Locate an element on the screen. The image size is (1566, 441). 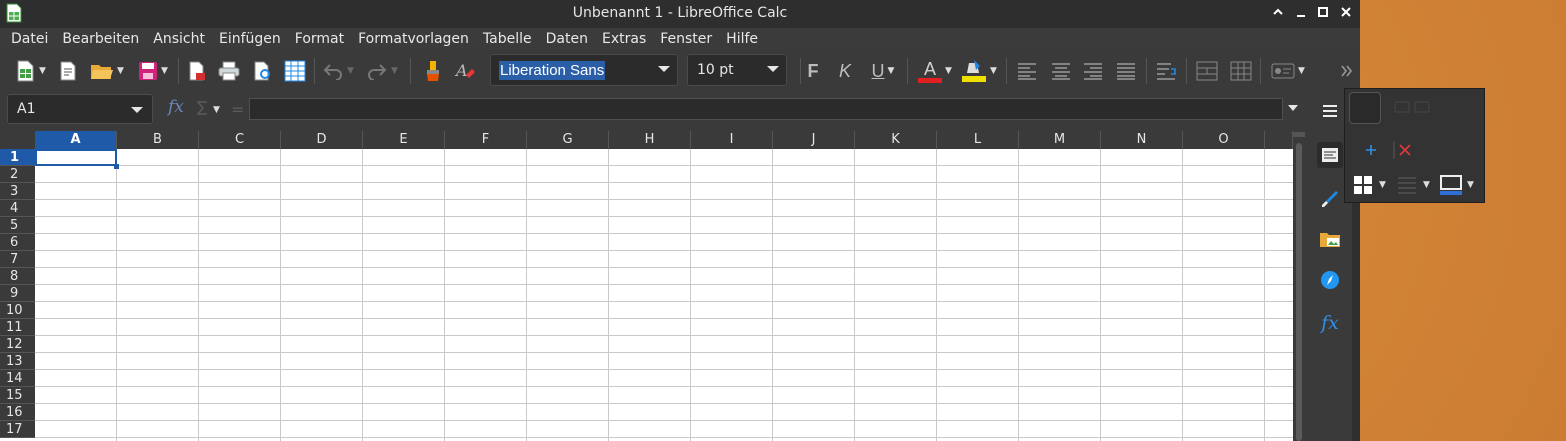
shade-window-button is located at coordinates (1278, 14).